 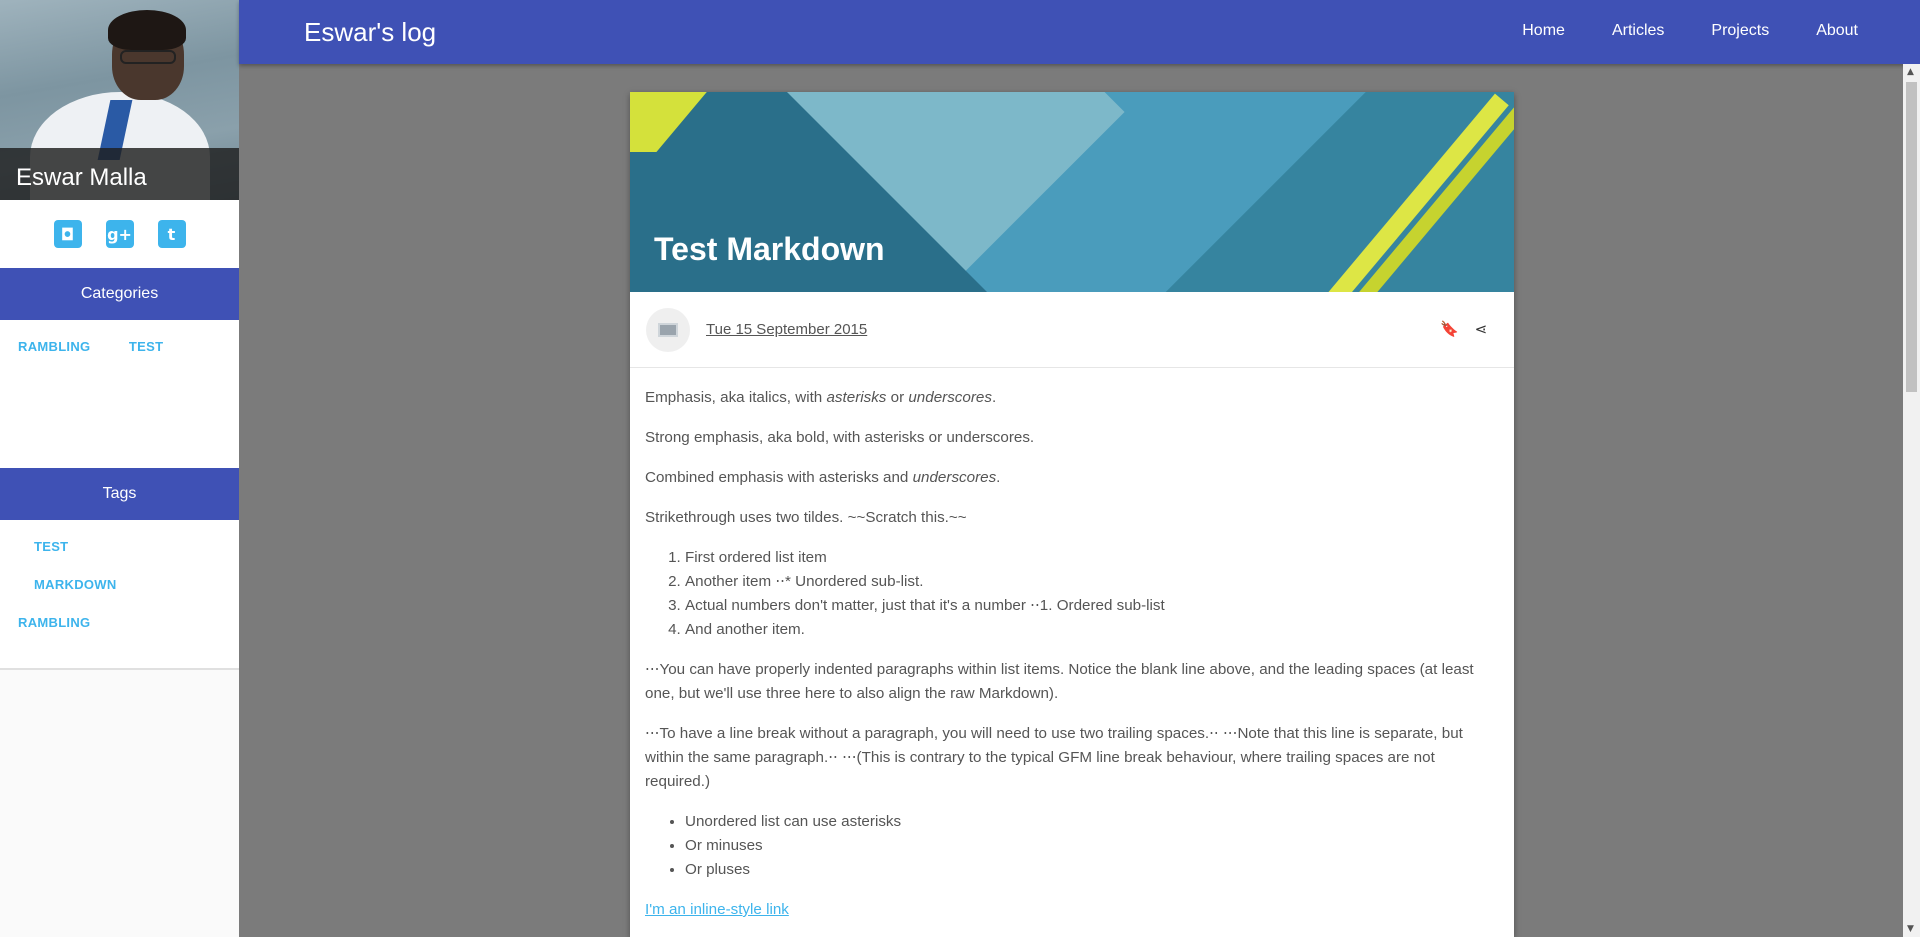 What do you see at coordinates (1690, 31) in the screenshot?
I see `main-nav: Home Articles Projects About` at bounding box center [1690, 31].